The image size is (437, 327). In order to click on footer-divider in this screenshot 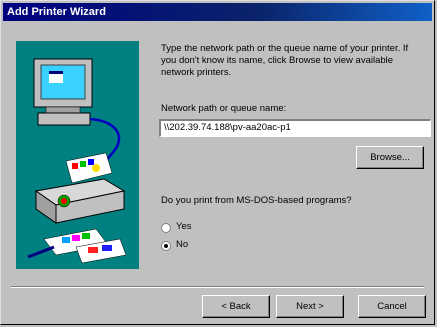, I will do `click(217, 287)`.